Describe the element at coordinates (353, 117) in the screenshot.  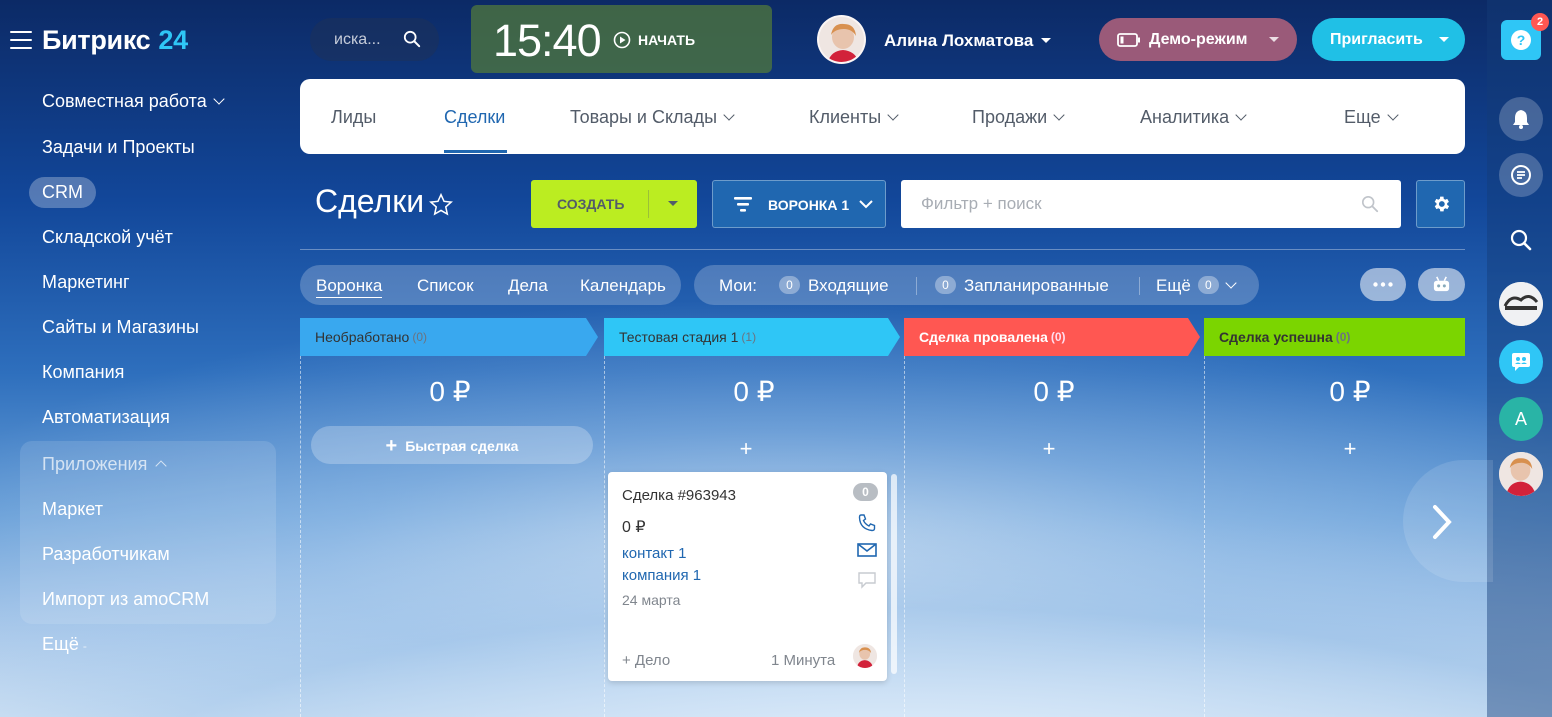
I see `tab-leads: Лиды` at that location.